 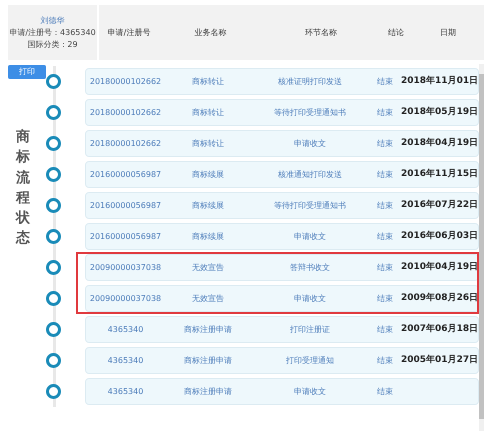 I want to click on step-name: 打印注册证, so click(x=310, y=329).